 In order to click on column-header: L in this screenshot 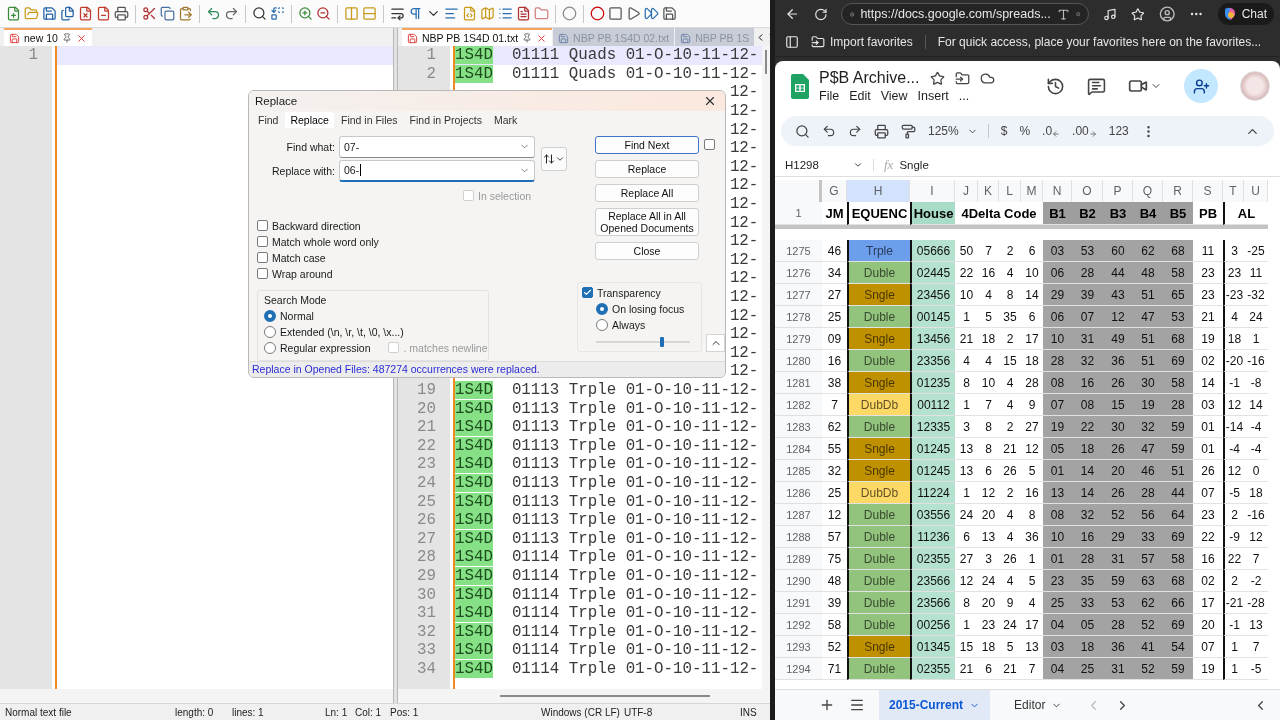, I will do `click(1010, 191)`.